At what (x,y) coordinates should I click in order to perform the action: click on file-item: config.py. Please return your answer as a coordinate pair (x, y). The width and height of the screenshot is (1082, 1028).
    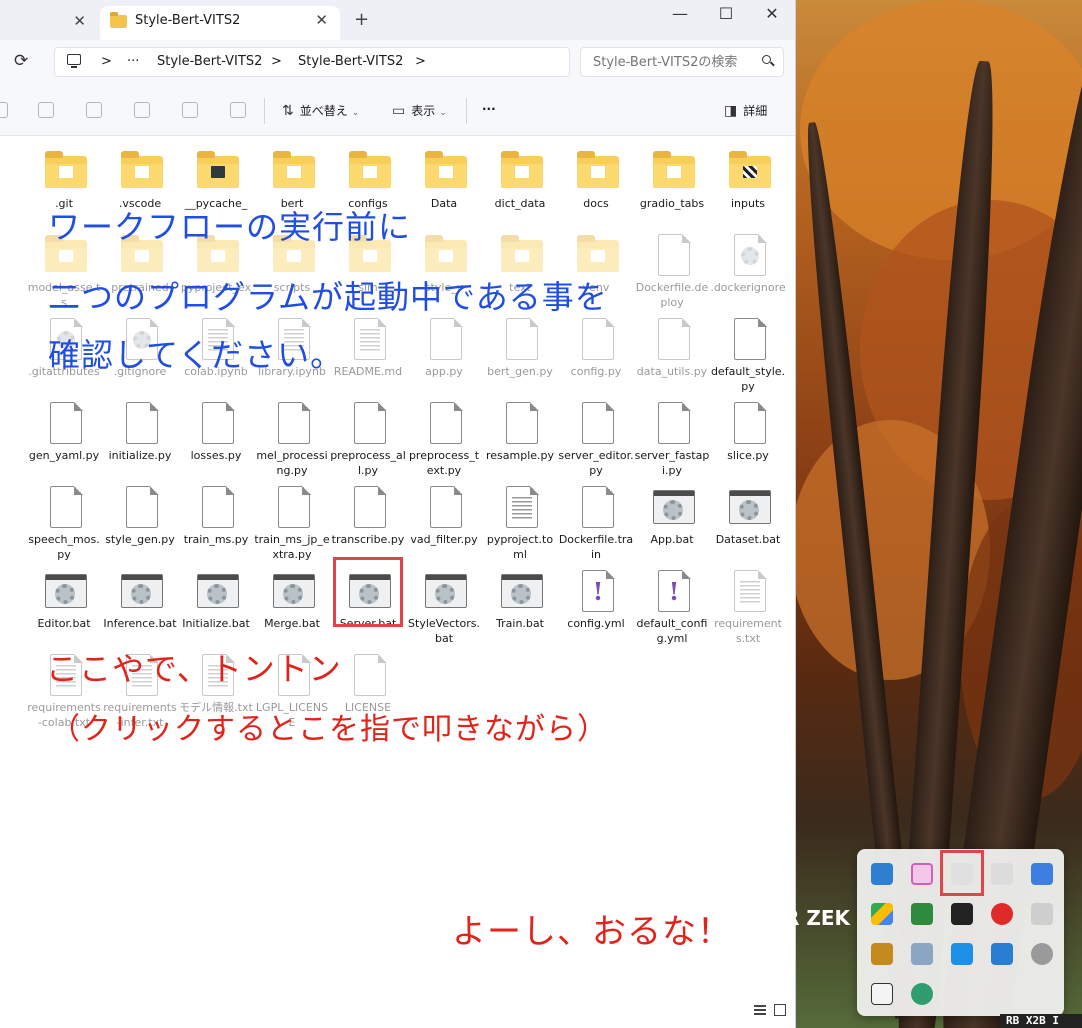
    Looking at the image, I should click on (596, 350).